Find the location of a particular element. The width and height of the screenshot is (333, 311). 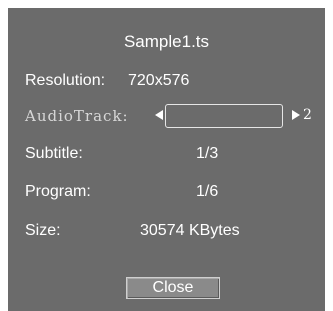

audiotrack-prev-icon is located at coordinates (159, 115).